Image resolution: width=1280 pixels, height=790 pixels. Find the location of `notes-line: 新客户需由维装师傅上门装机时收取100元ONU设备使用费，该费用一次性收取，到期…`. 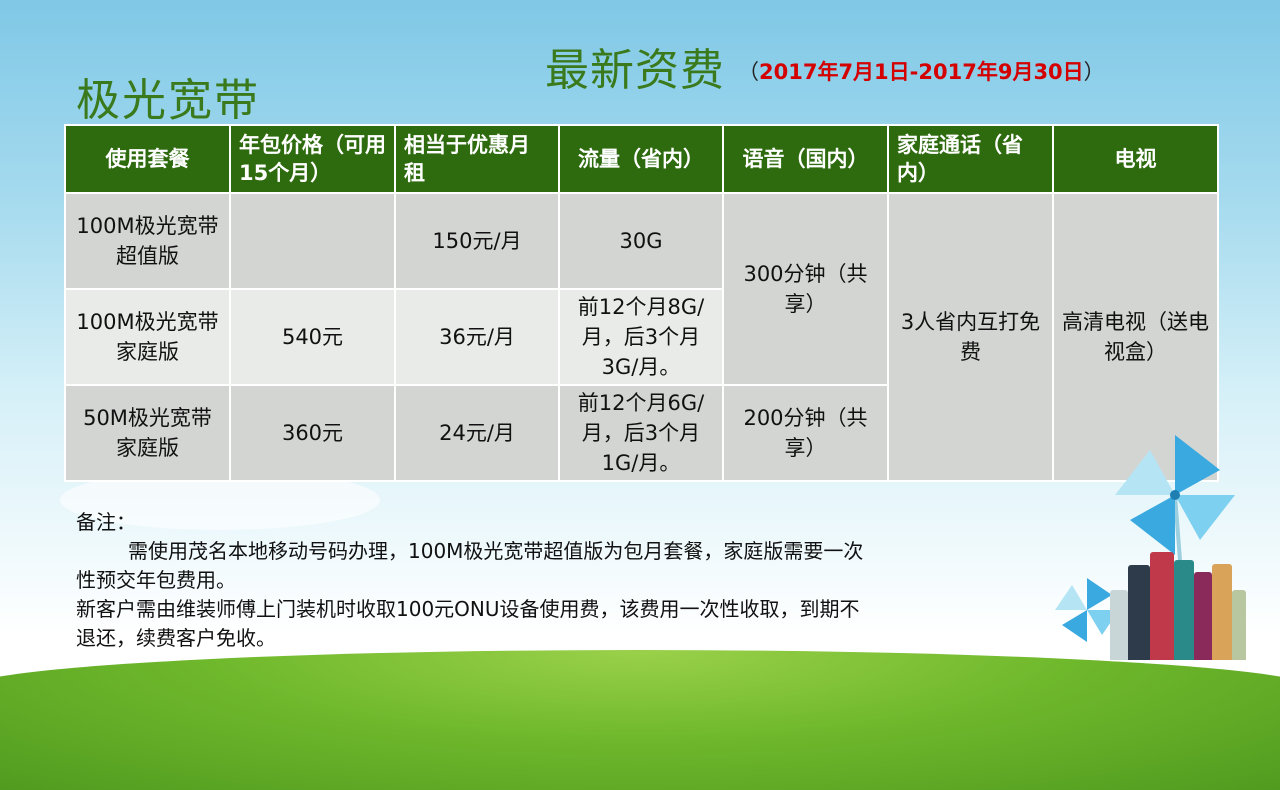

notes-line: 新客户需由维装师傅上门装机时收取100元ONU设备使用费，该费用一次性收取，到期… is located at coordinates (468, 623).